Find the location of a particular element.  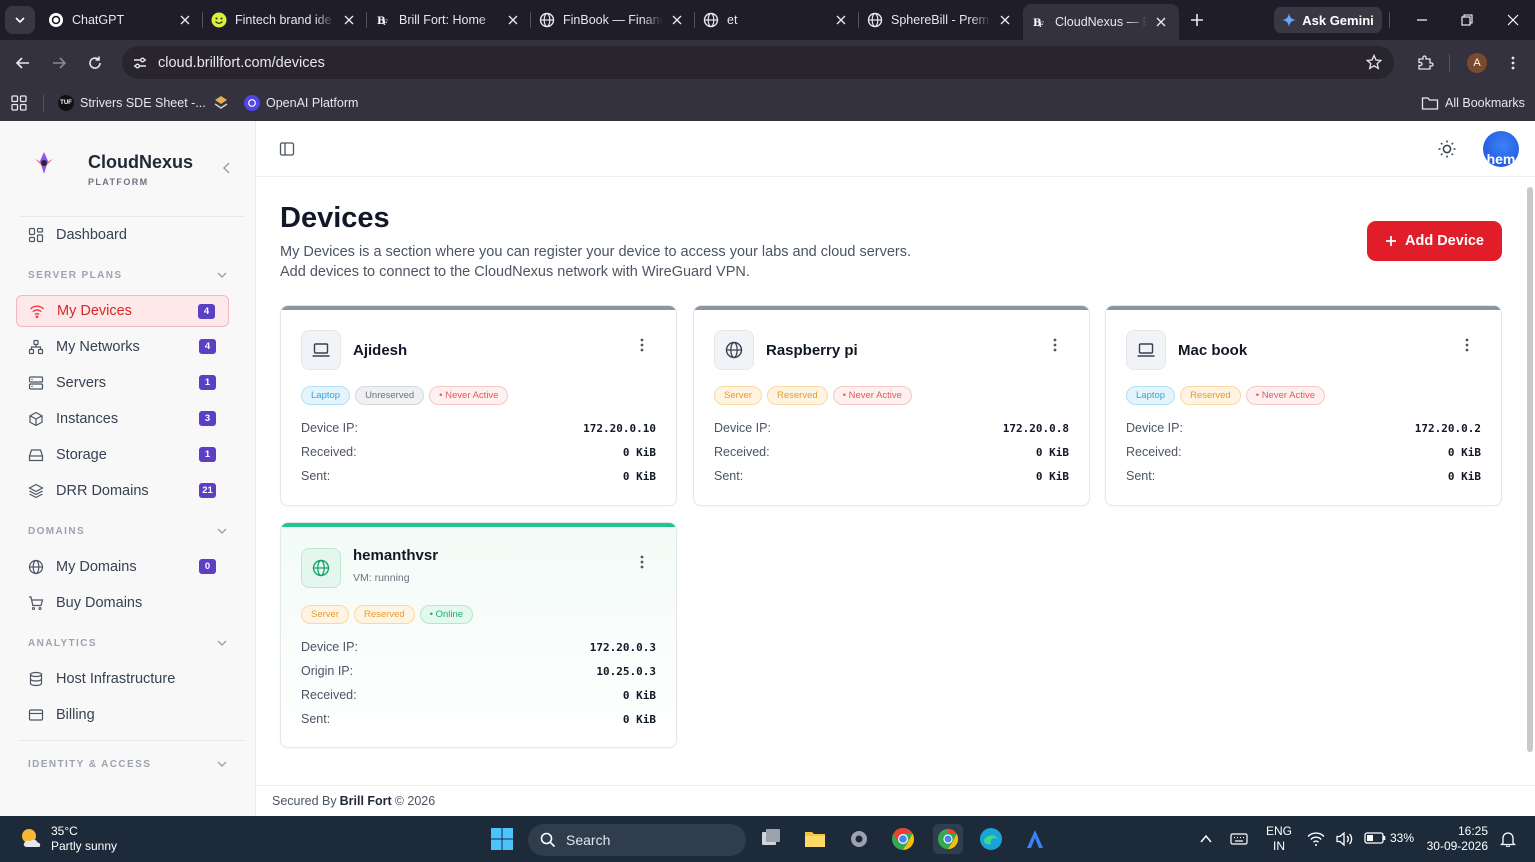

chrome-active-icon is located at coordinates (948, 839).